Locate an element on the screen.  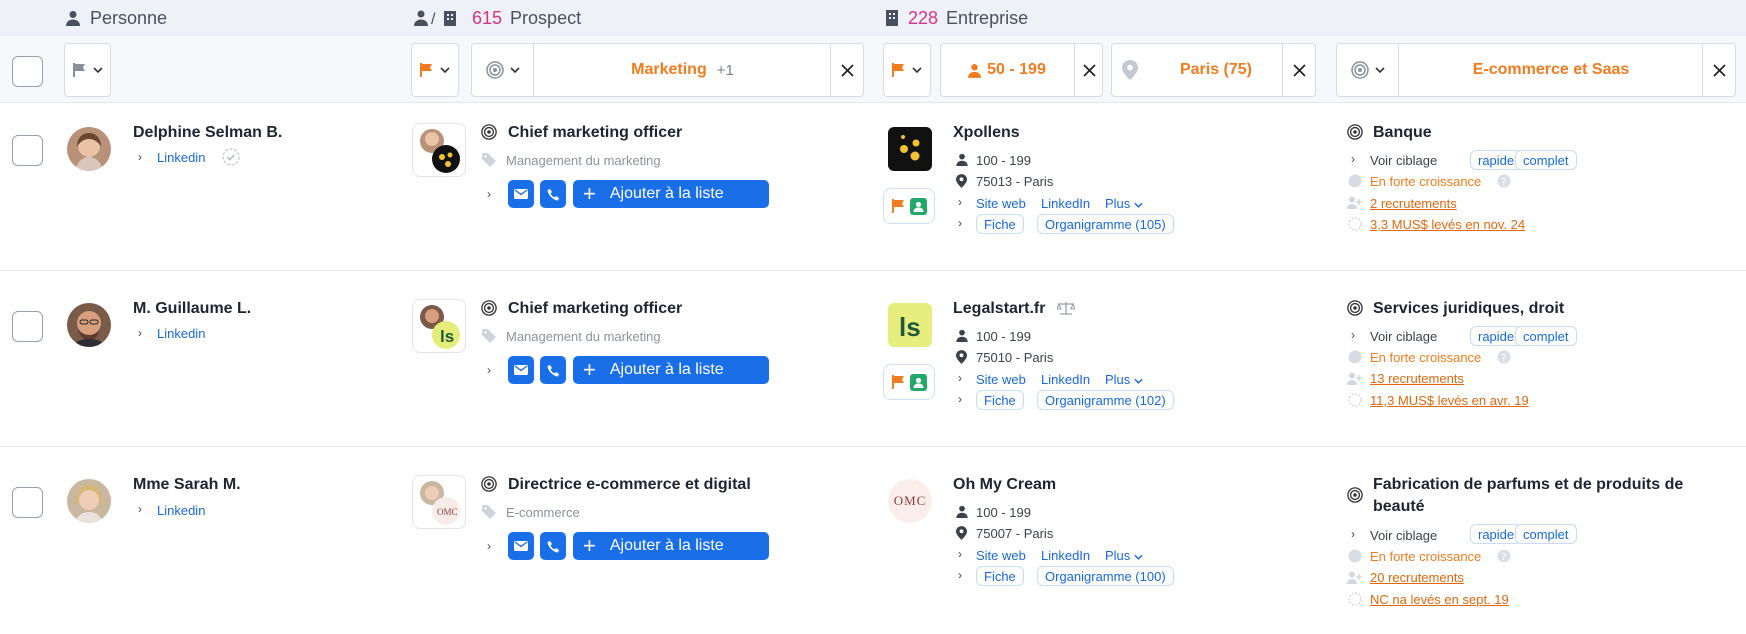
recruitments-link: 20 recrutements is located at coordinates (1417, 577).